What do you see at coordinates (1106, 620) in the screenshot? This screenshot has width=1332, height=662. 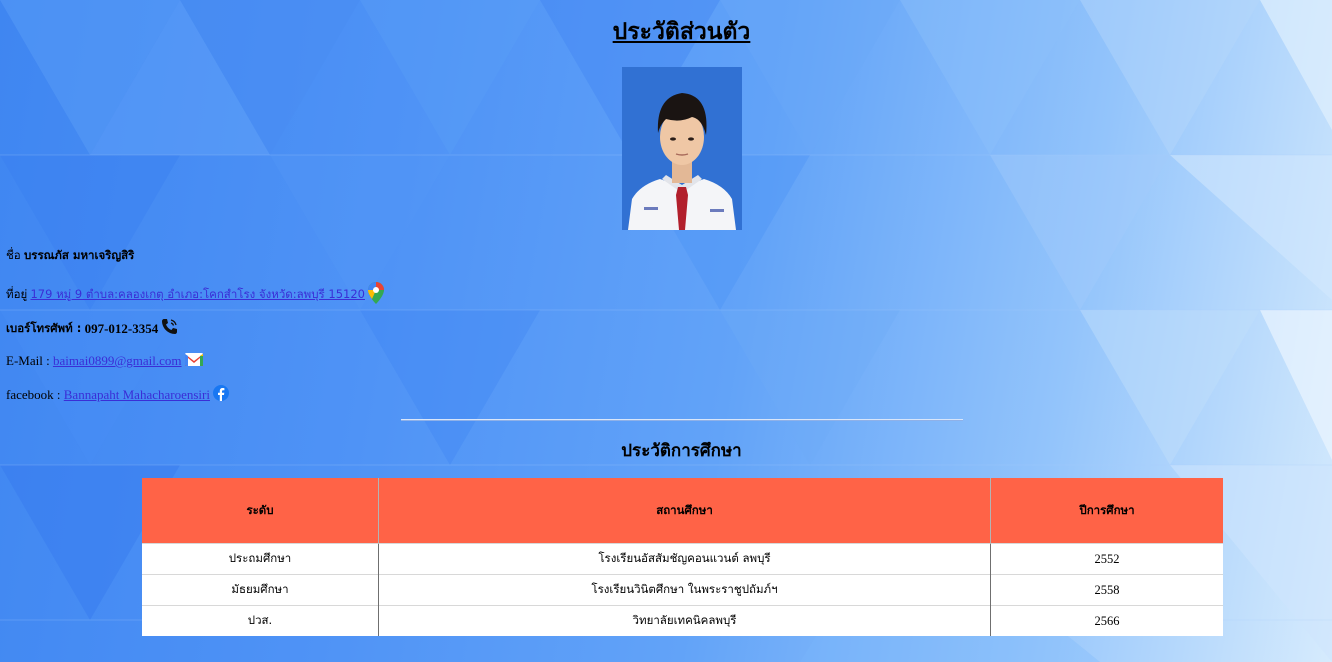 I see `table-cell-year: 2566` at bounding box center [1106, 620].